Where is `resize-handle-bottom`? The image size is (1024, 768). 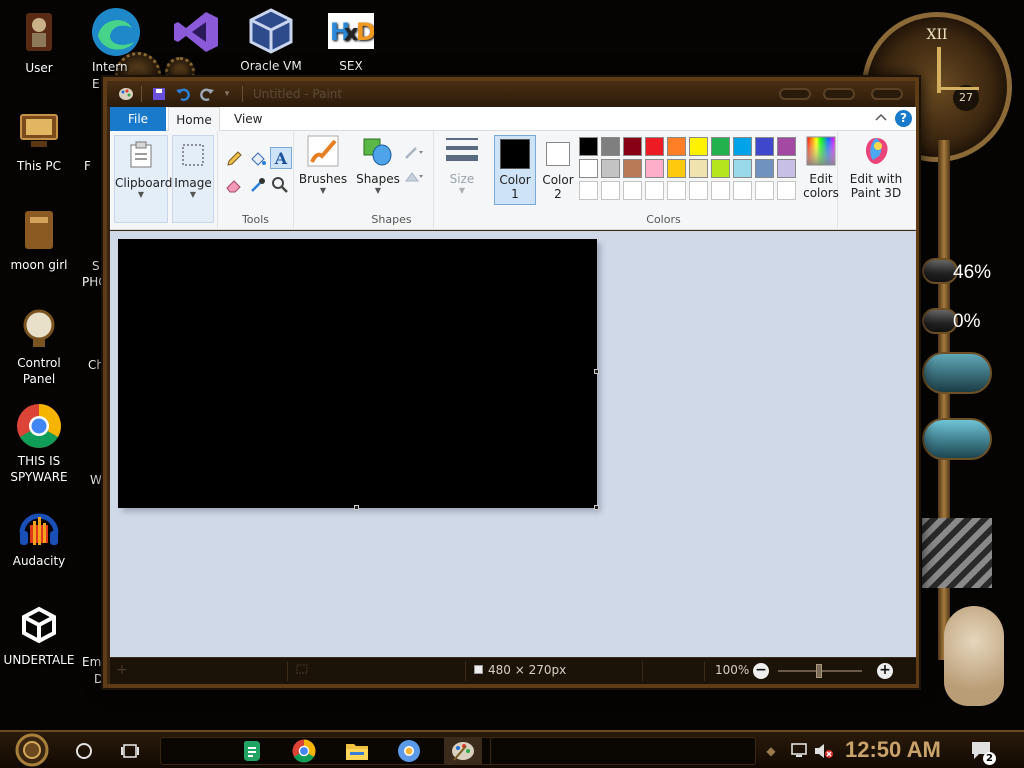 resize-handle-bottom is located at coordinates (356, 507).